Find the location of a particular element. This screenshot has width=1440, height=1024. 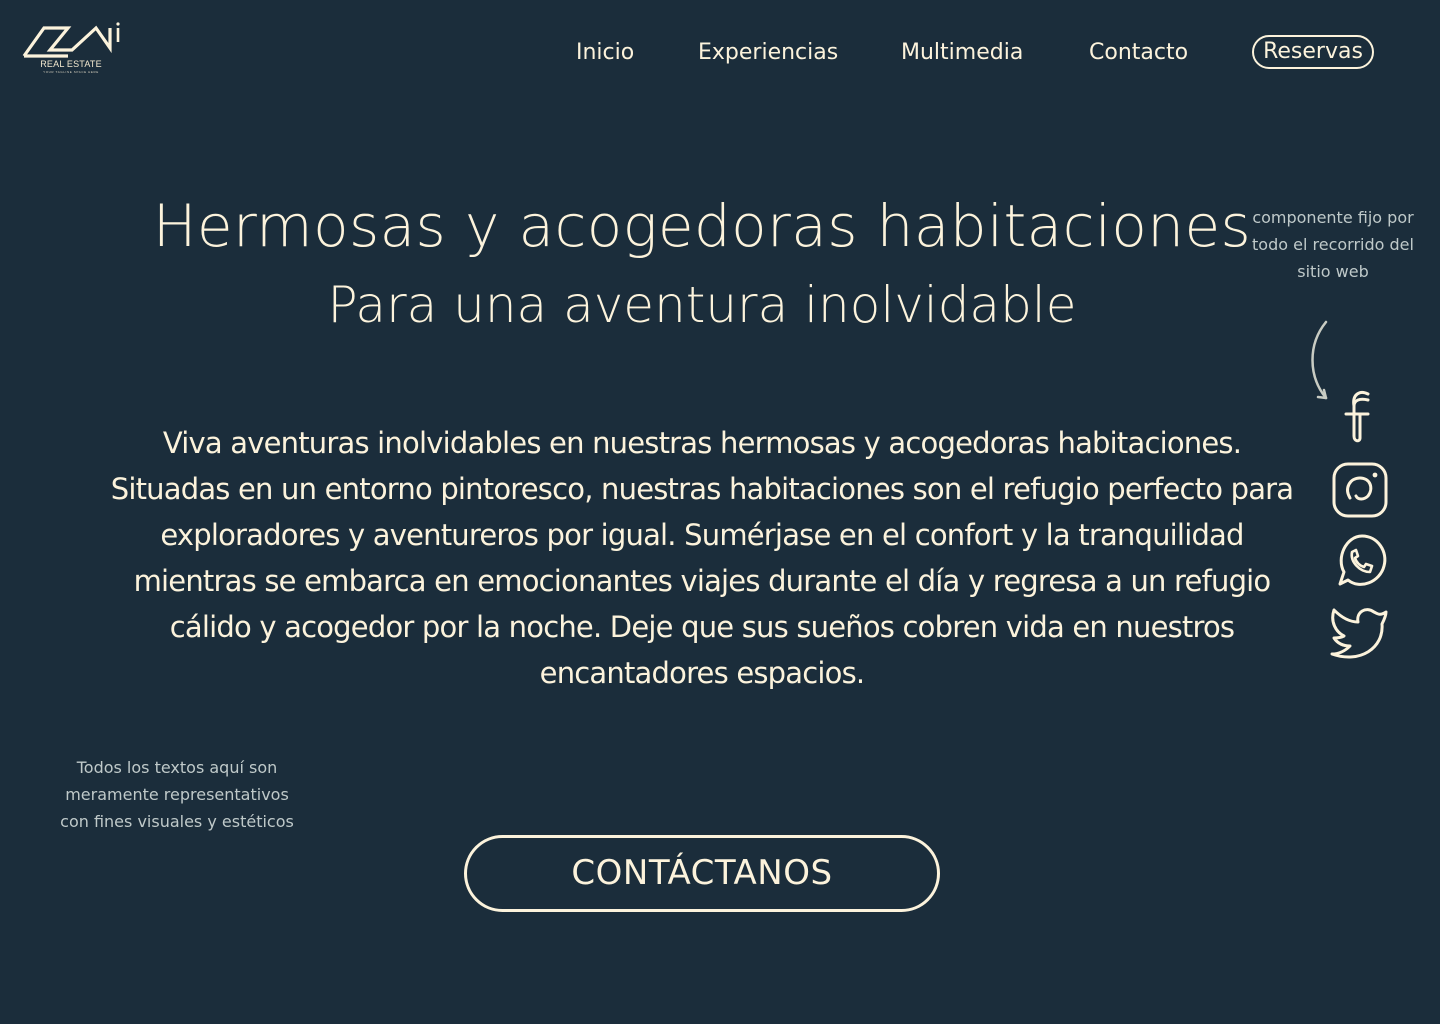

instagram-icon is located at coordinates (1360, 490).